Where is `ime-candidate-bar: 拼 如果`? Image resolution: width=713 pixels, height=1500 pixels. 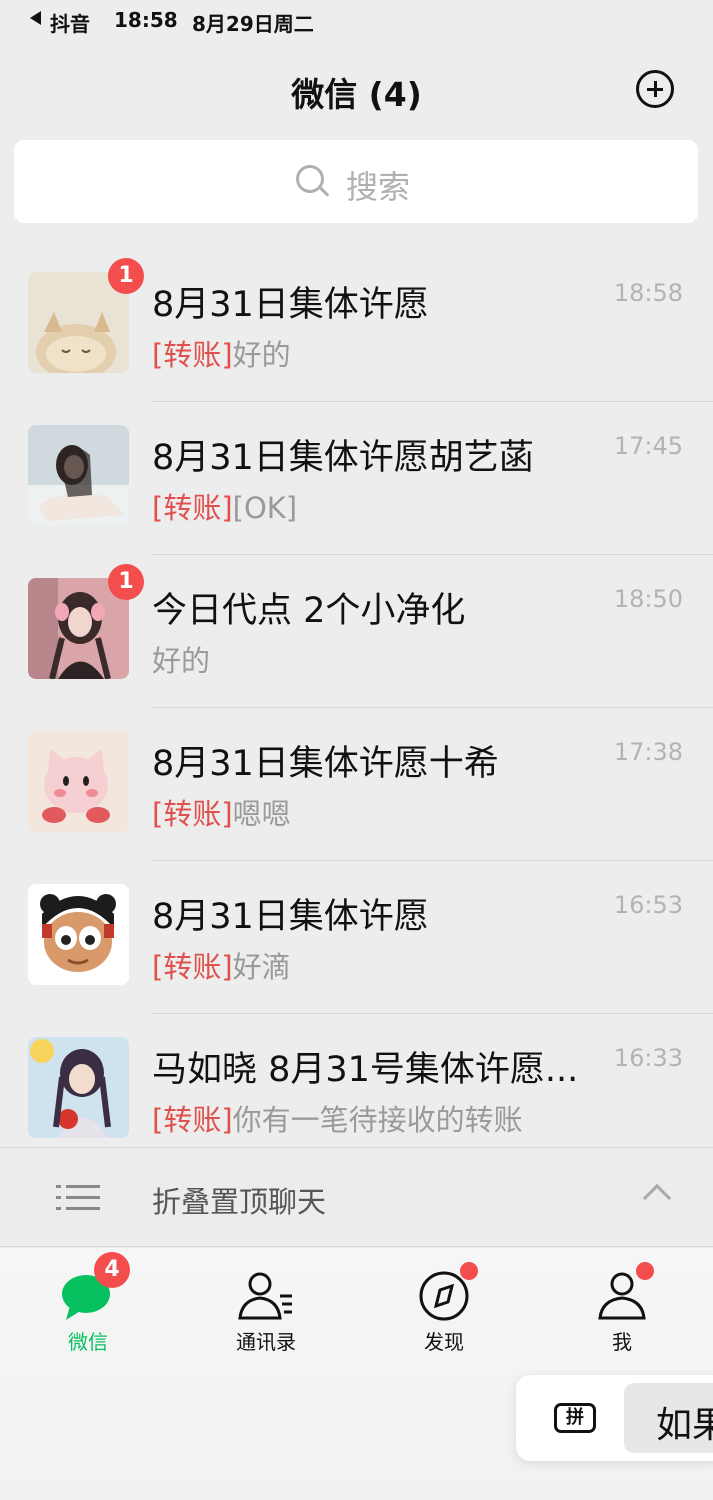
ime-candidate-bar: 拼 如果 is located at coordinates (614, 1418).